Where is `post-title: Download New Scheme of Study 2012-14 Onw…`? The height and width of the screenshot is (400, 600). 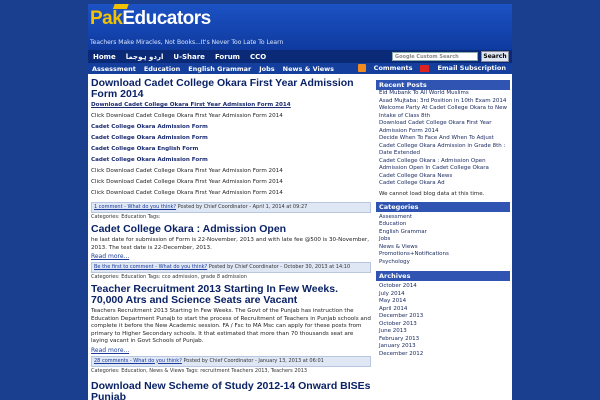 post-title: Download New Scheme of Study 2012-14 Onw… is located at coordinates (231, 390).